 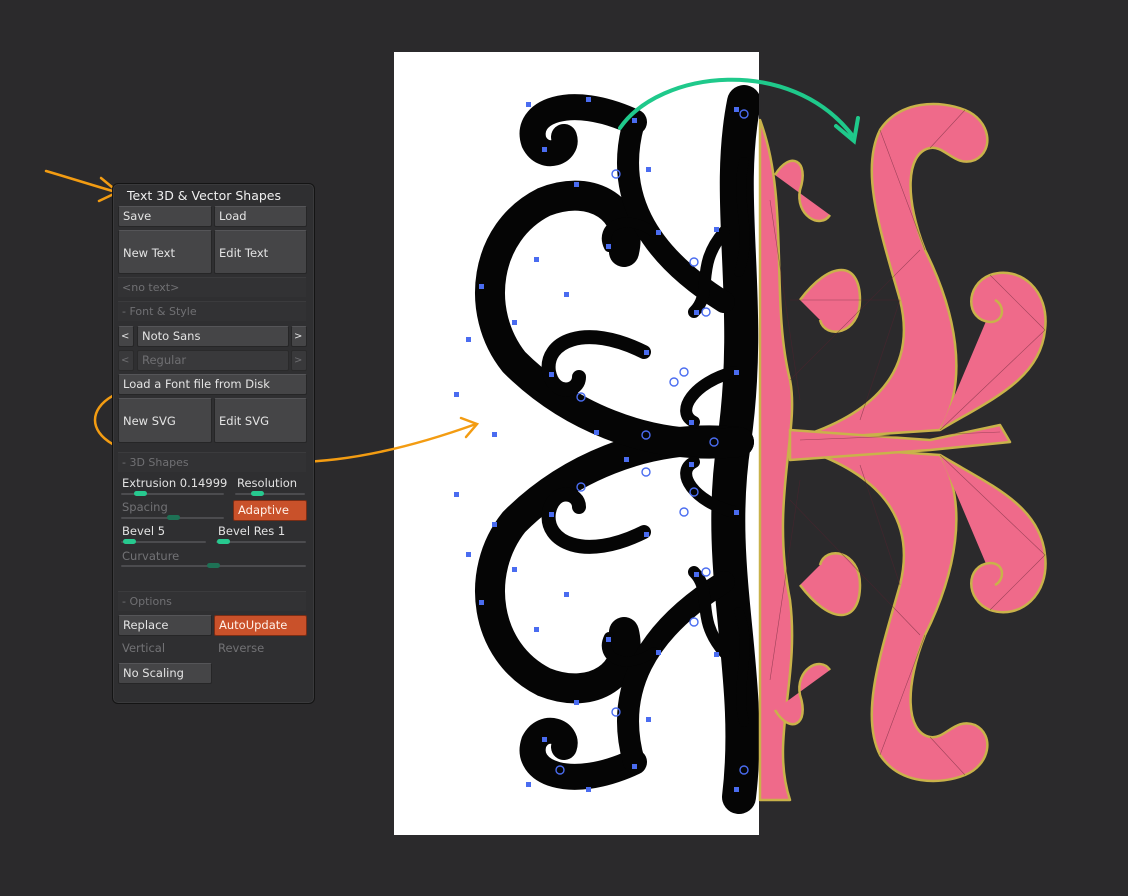 What do you see at coordinates (299, 336) in the screenshot?
I see `font-next-button: > I` at bounding box center [299, 336].